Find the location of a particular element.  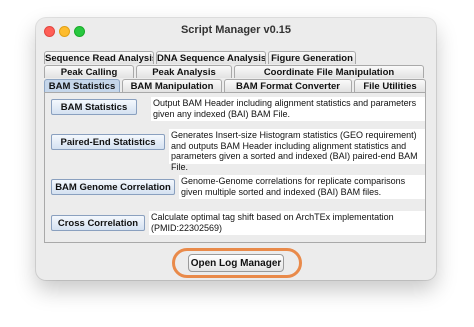

bam-genome-correlation-button: BAM Genome Correlation is located at coordinates (113, 187).